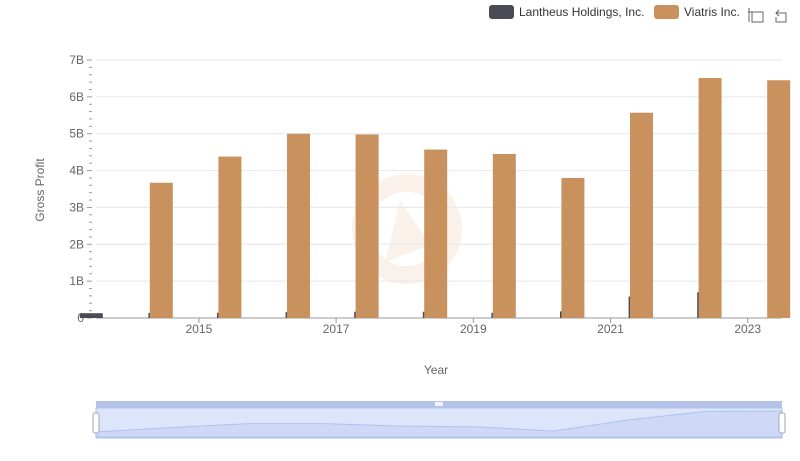 The image size is (800, 461). Describe the element at coordinates (666, 12) in the screenshot. I see `legend-swatch-viatris` at that location.